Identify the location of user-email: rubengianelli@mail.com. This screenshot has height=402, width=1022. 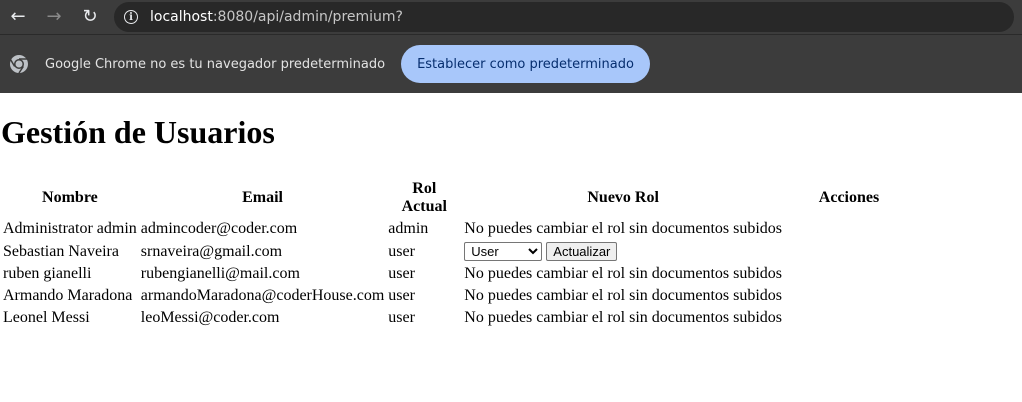
(220, 273).